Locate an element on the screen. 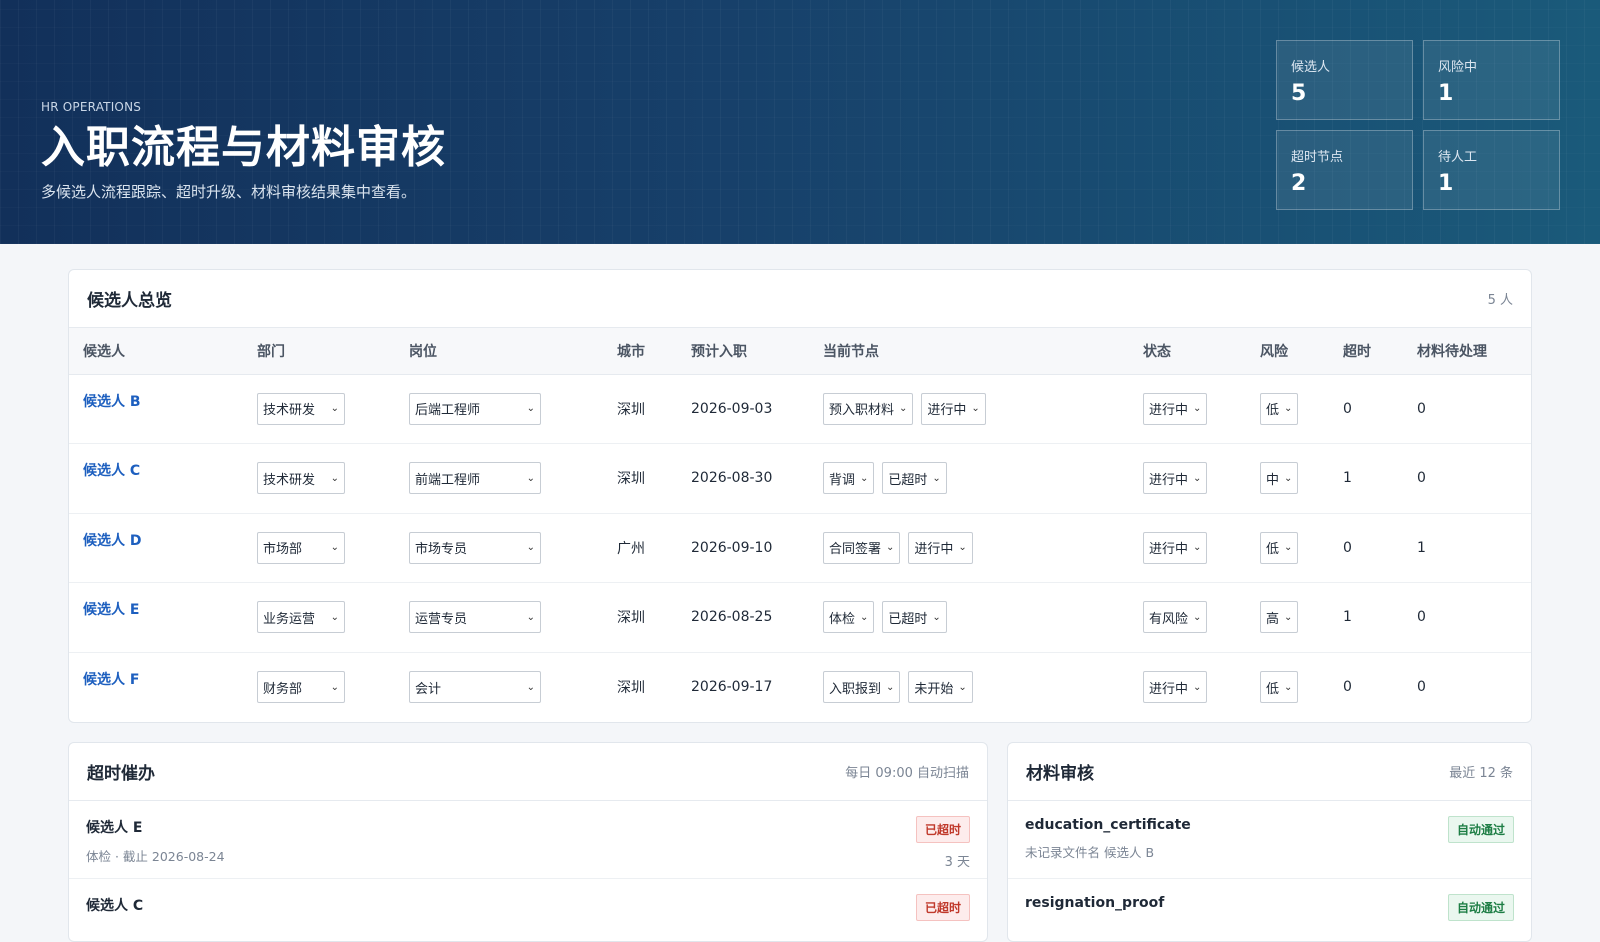 The height and width of the screenshot is (942, 1600). page-title: 入职流程与材料审核 is located at coordinates (243, 147).